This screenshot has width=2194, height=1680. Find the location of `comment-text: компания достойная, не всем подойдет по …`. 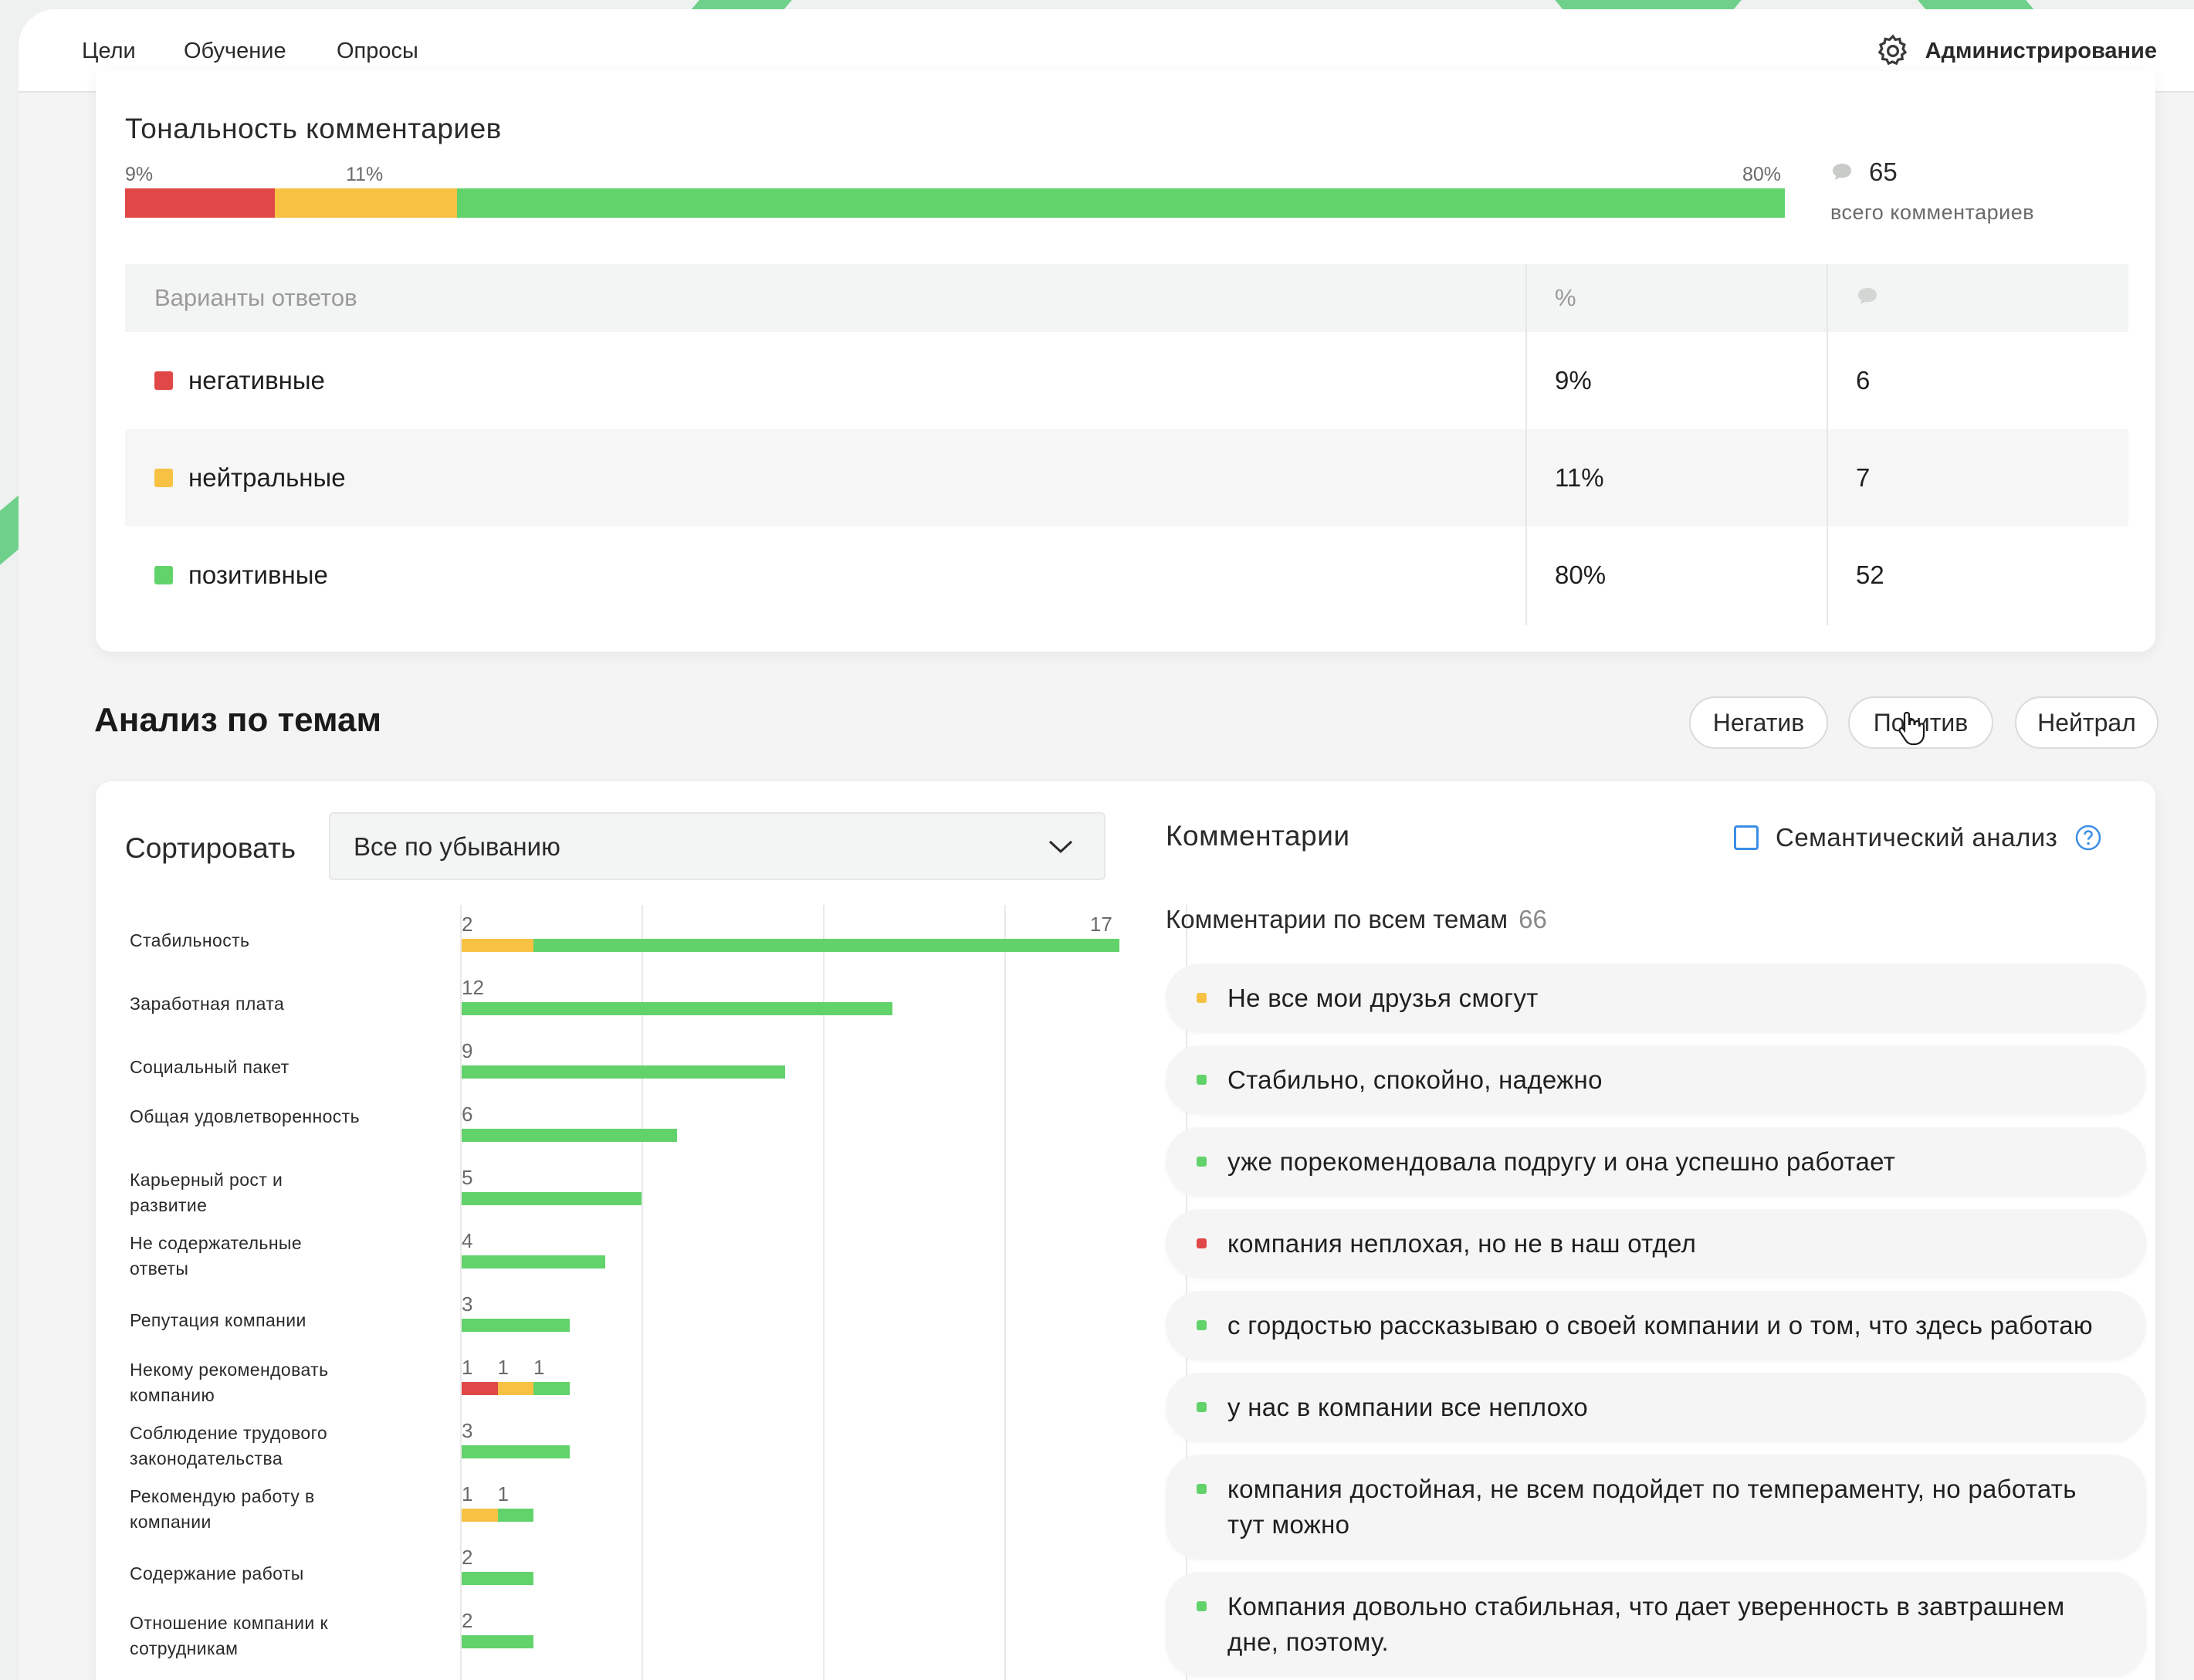

comment-text: компания достойная, не всем подойдет по … is located at coordinates (1652, 1507).